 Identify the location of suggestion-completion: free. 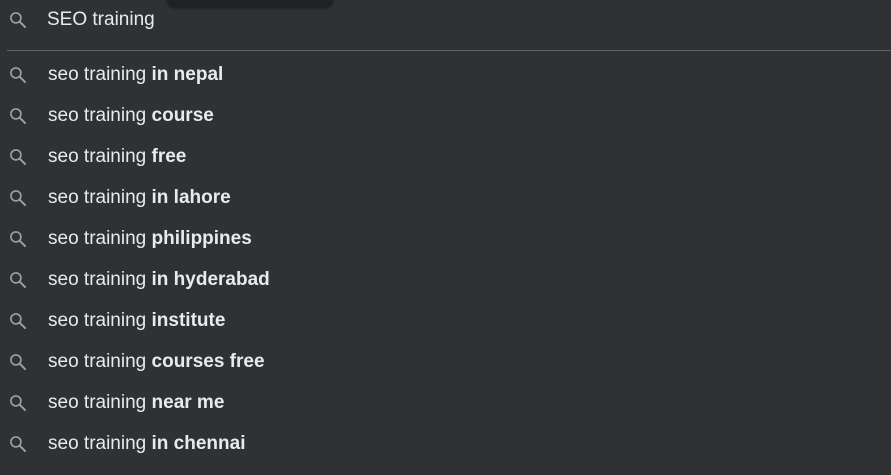
(169, 156).